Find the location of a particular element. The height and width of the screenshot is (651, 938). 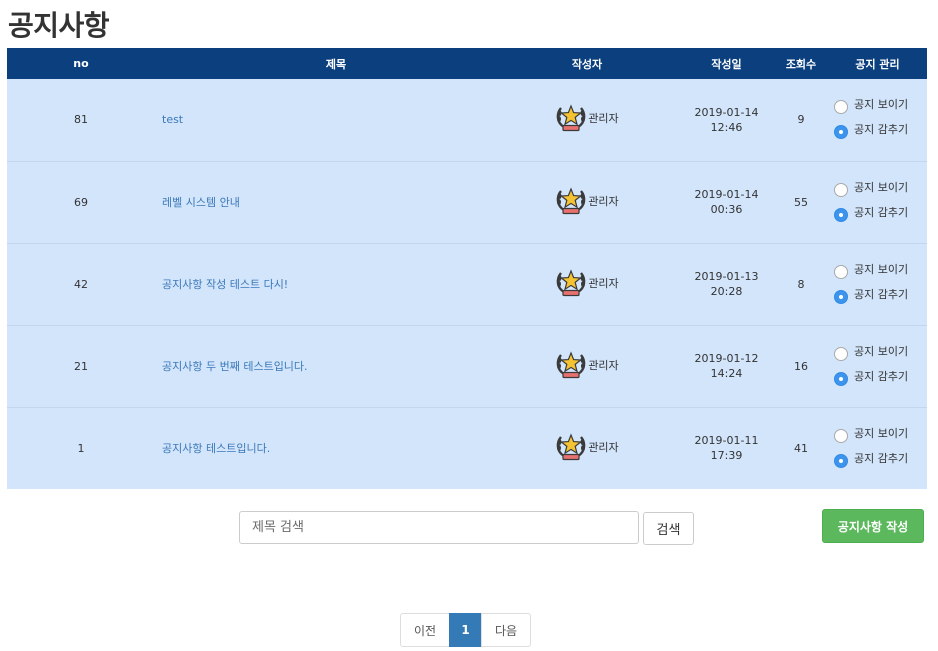

row-views: 8 is located at coordinates (801, 284).